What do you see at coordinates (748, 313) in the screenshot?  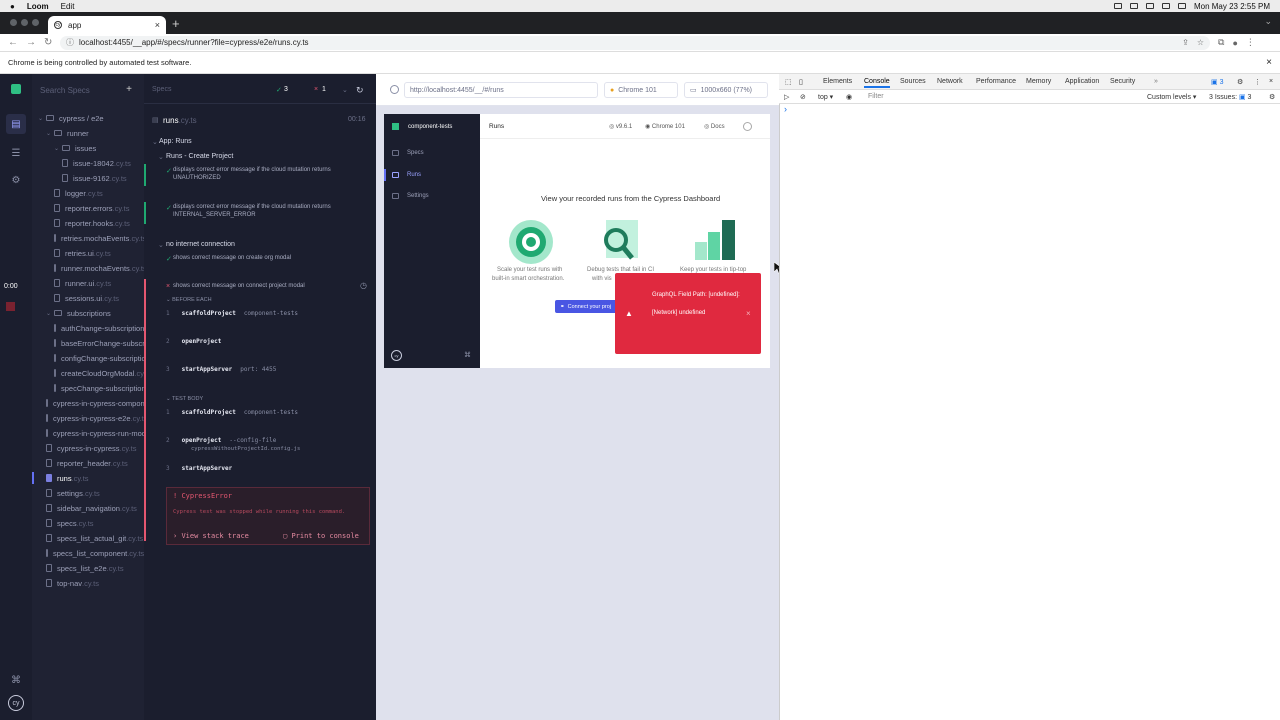 I see `toast-close-icon: ×` at bounding box center [748, 313].